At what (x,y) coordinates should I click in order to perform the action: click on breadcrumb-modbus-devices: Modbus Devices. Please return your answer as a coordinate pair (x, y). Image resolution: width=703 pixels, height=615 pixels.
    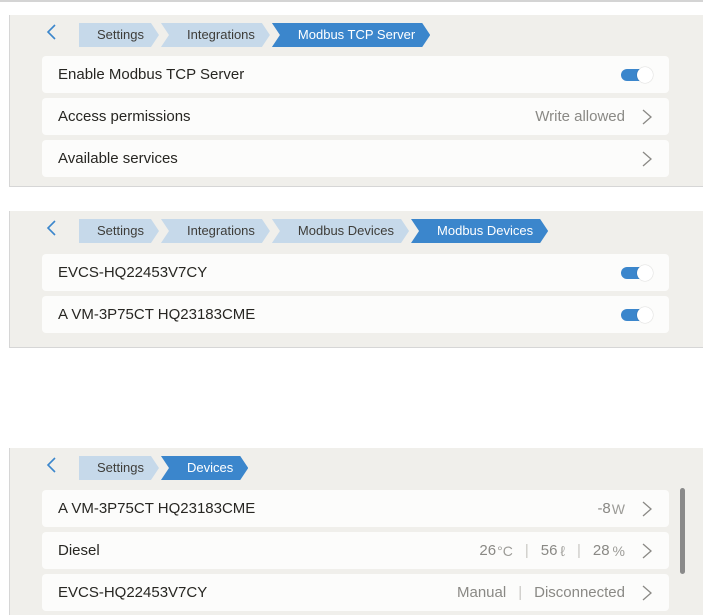
    Looking at the image, I should click on (340, 231).